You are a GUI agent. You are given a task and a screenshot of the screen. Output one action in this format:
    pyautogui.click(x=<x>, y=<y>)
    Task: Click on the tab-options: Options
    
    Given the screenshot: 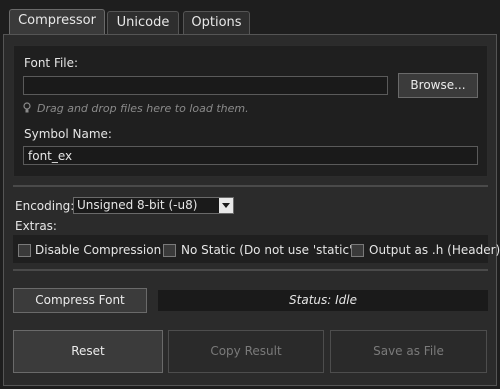 What is the action you would take?
    pyautogui.click(x=216, y=23)
    